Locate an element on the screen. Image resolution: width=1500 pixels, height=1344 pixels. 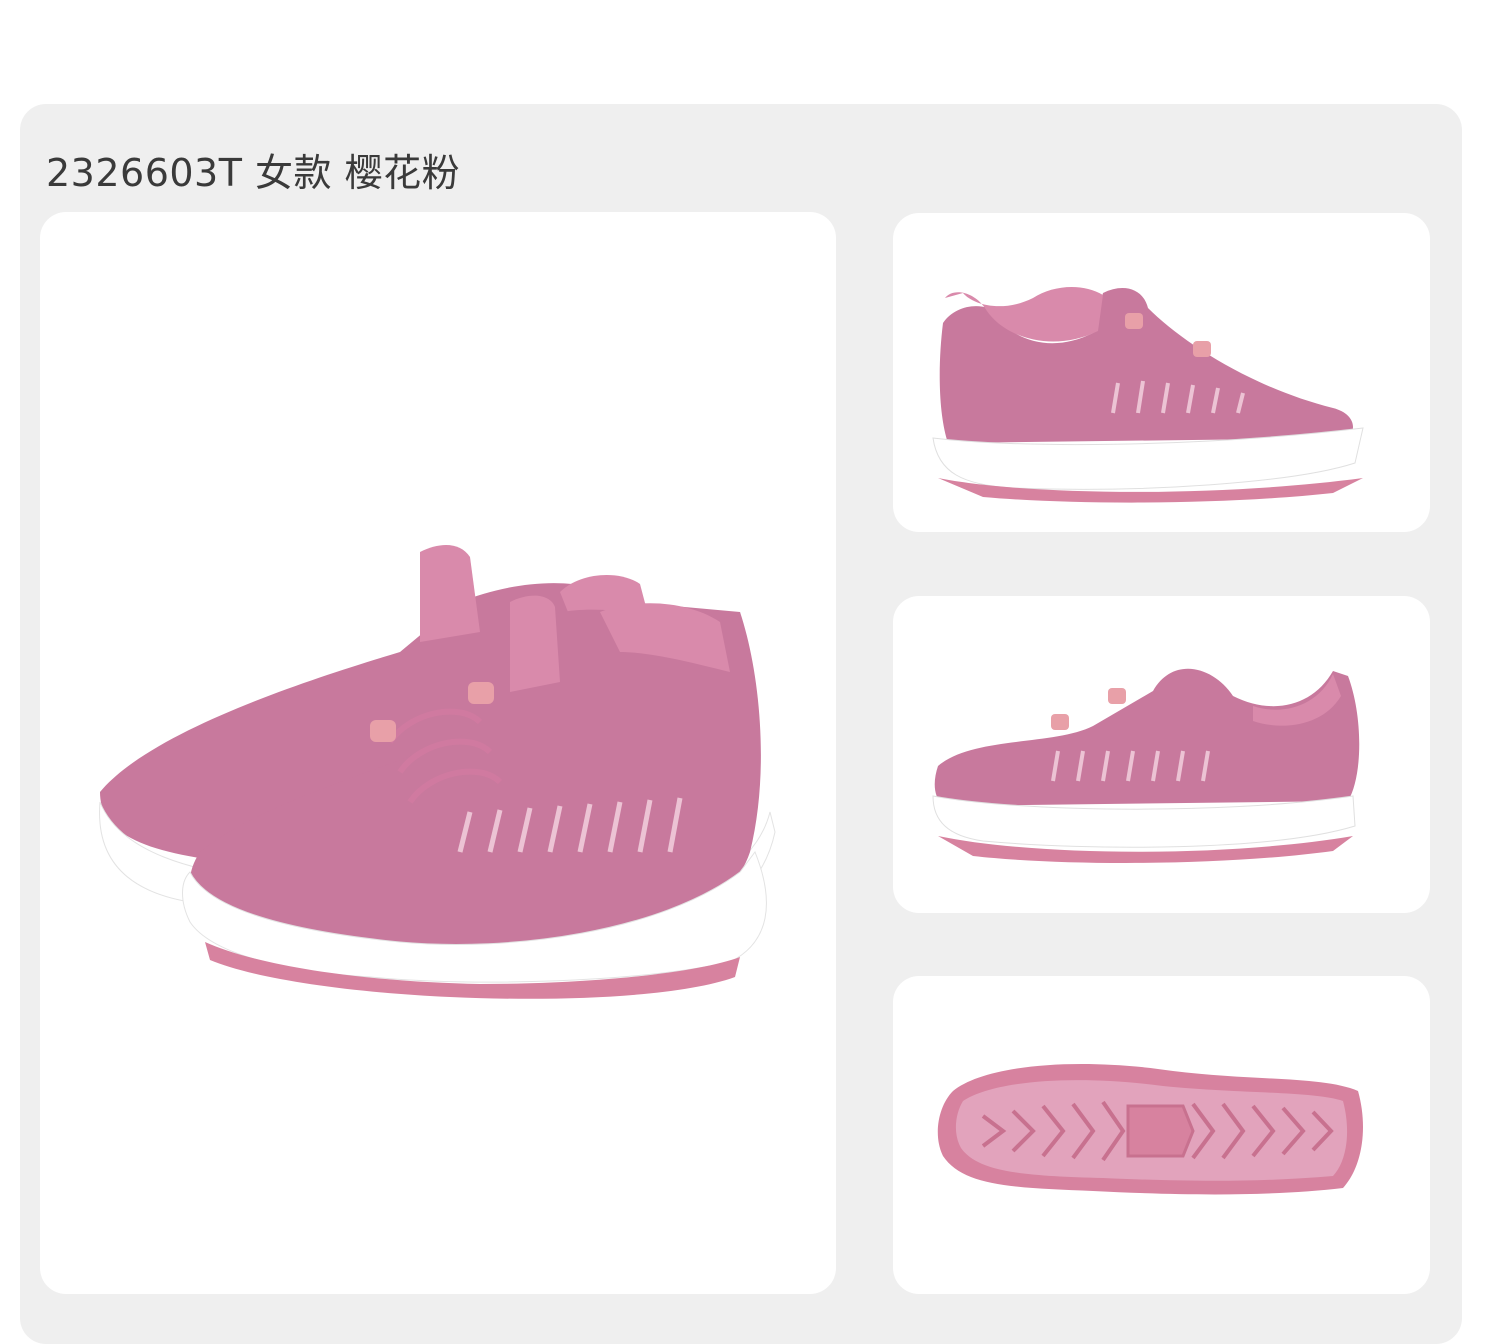
outsole-view-panel is located at coordinates (1161, 1135).